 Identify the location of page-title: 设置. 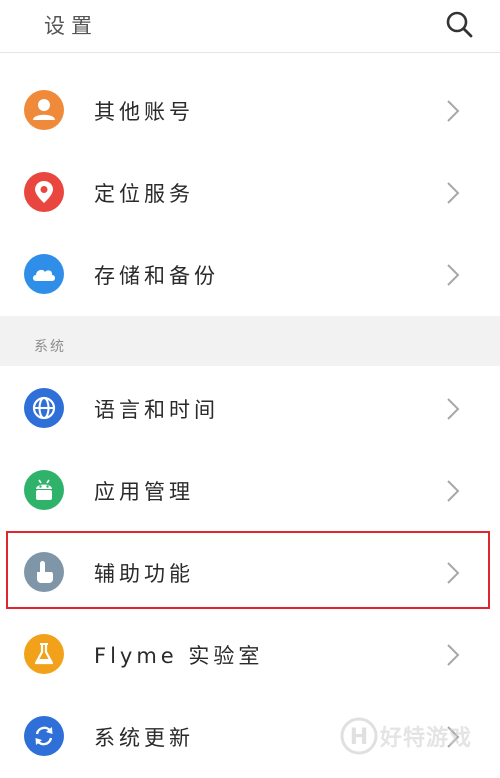
(71, 26).